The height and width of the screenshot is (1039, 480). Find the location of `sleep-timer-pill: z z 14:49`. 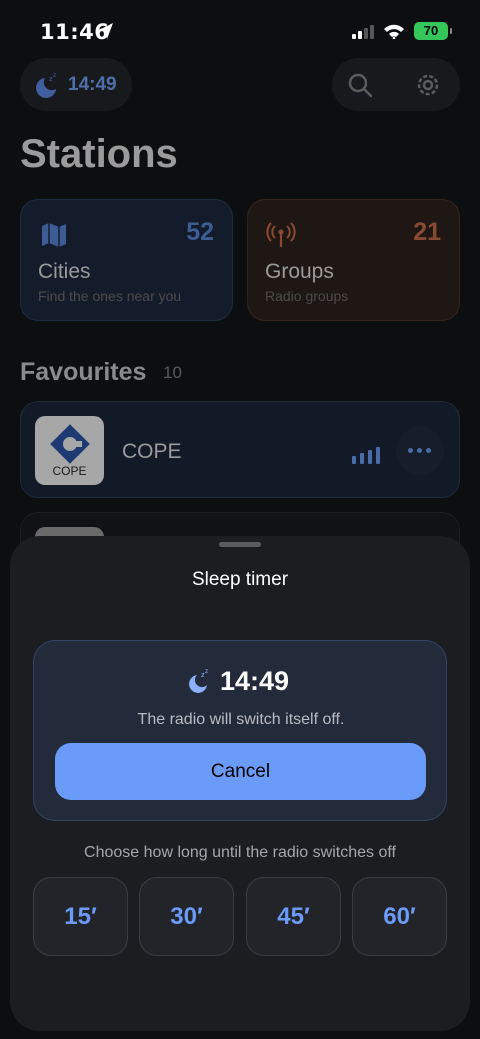

sleep-timer-pill: z z 14:49 is located at coordinates (76, 84).